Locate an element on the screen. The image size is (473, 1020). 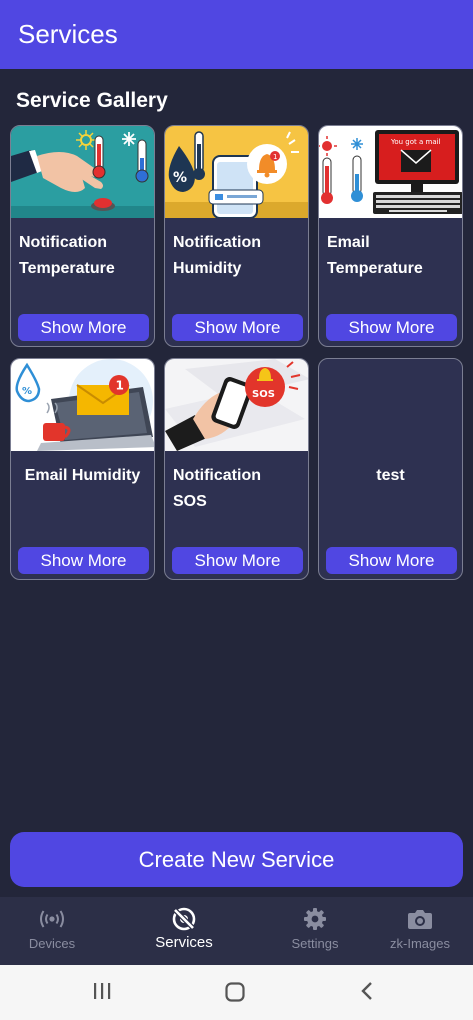
nav-item-devices: Devices is located at coordinates (52, 931).